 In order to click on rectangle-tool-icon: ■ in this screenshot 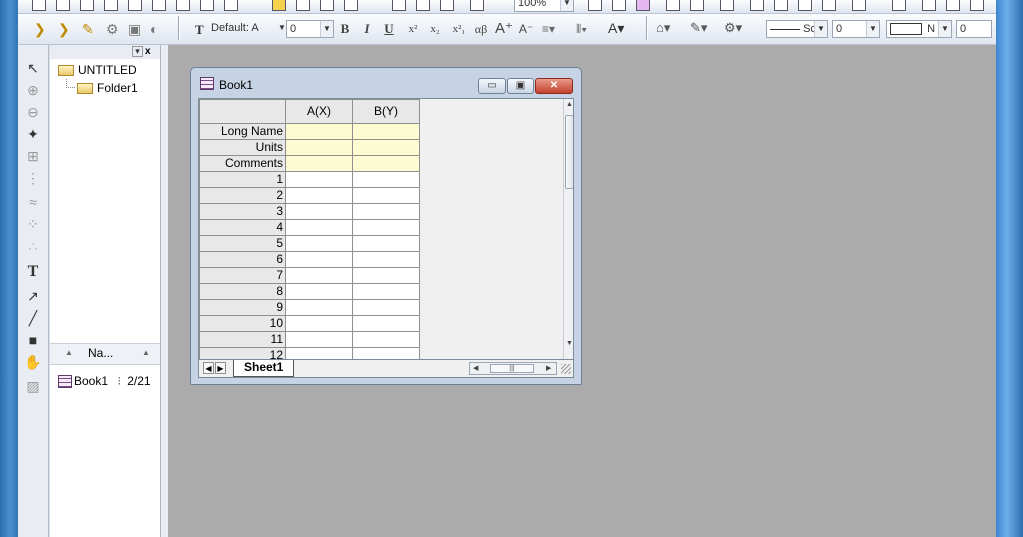, I will do `click(33, 340)`.